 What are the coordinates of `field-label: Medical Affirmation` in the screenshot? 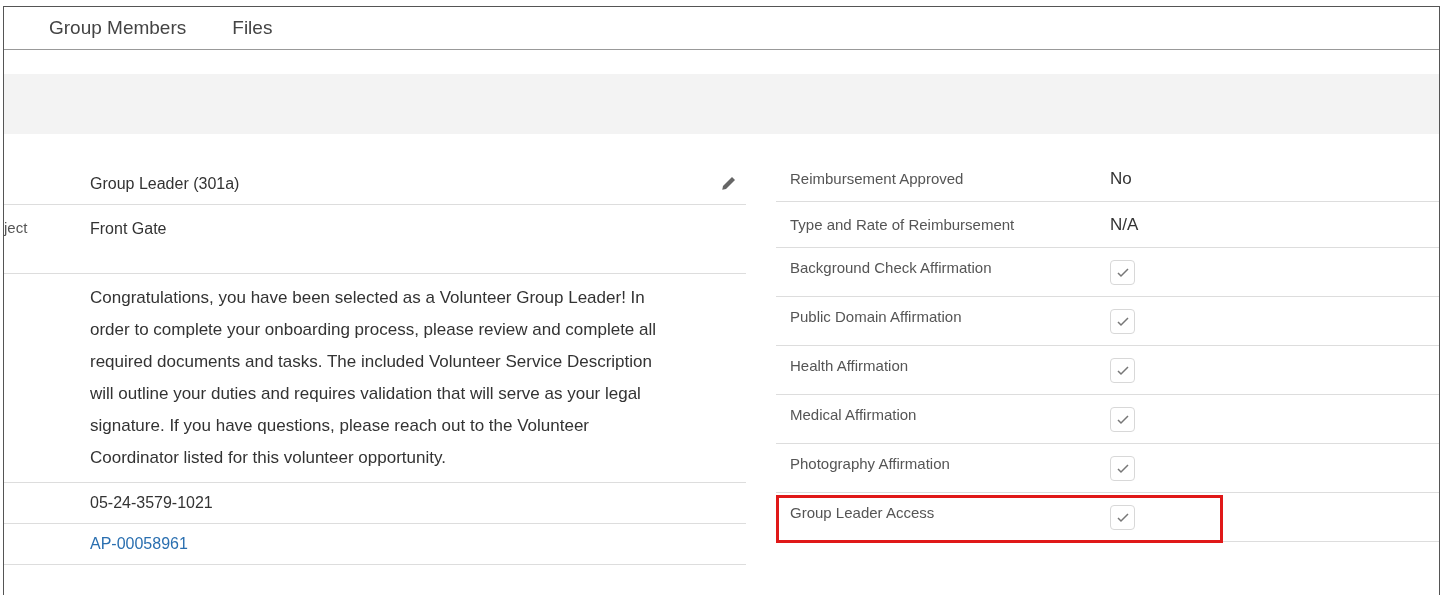 It's located at (853, 414).